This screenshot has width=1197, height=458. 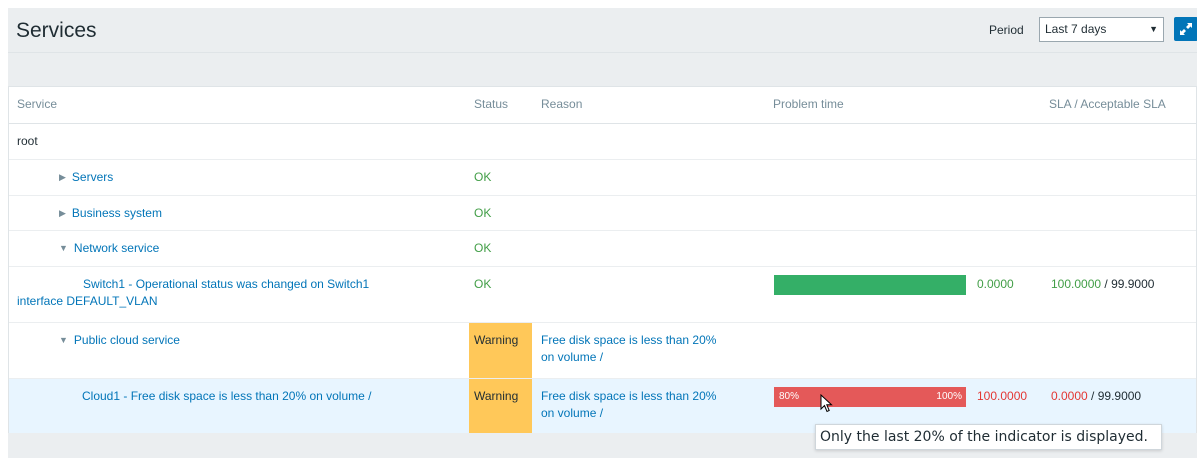 I want to click on problem-time-bar: 80% 100%, so click(x=870, y=397).